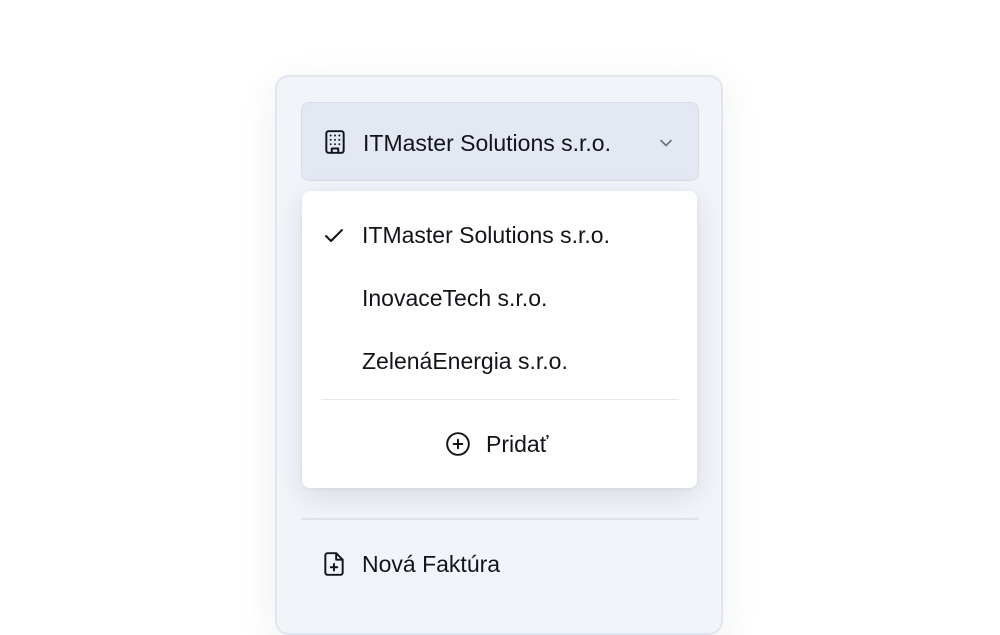  I want to click on add-company-button: Pridať, so click(499, 443).